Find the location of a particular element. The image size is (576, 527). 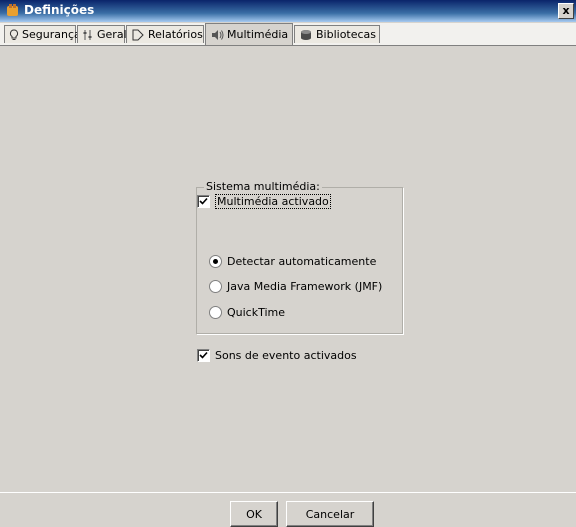

lightbulb-icon is located at coordinates (14, 35).